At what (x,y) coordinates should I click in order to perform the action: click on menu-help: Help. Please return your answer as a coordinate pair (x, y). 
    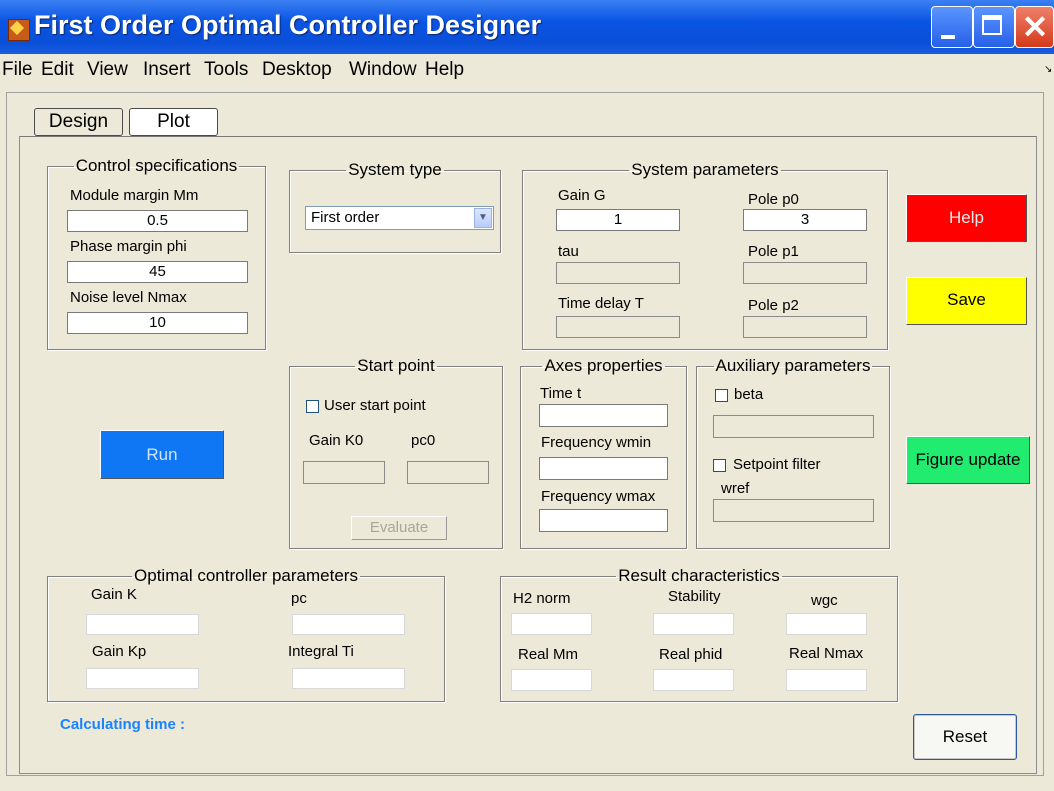
    Looking at the image, I should click on (444, 70).